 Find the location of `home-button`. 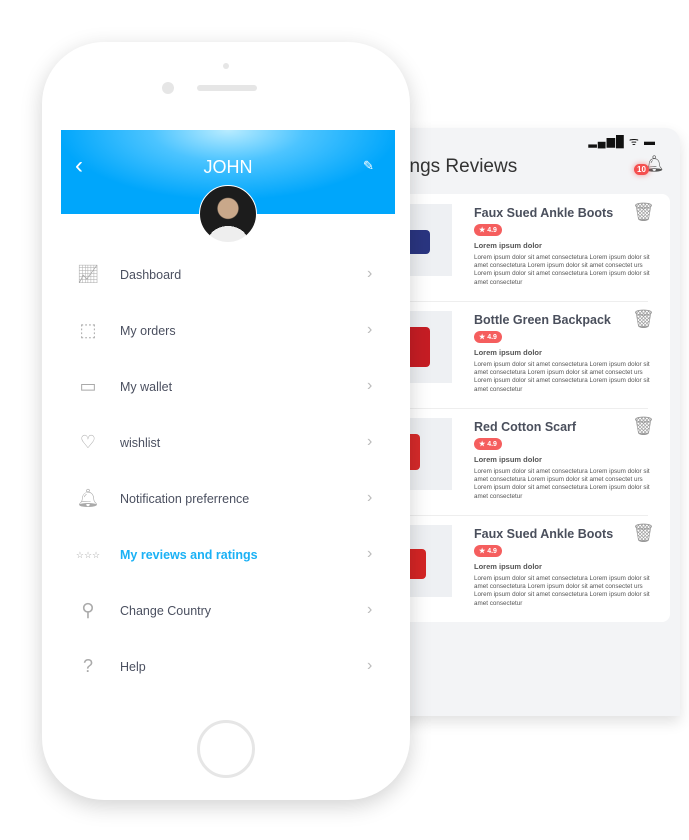

home-button is located at coordinates (226, 749).